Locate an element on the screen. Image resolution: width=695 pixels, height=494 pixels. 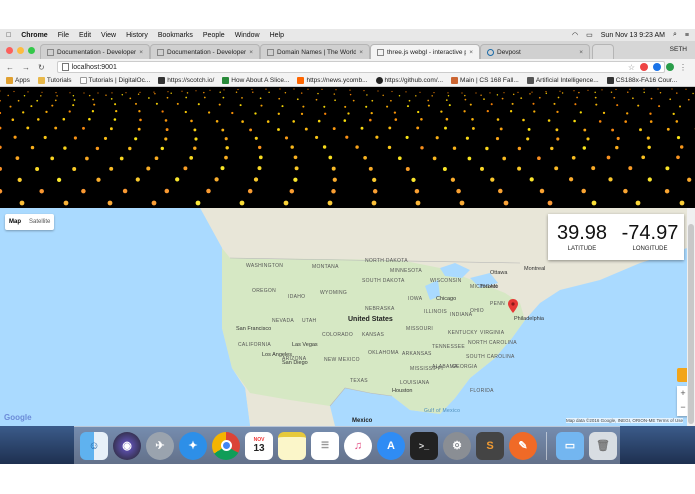
map-type-satellite-button: Satellite is located at coordinates (39, 222).